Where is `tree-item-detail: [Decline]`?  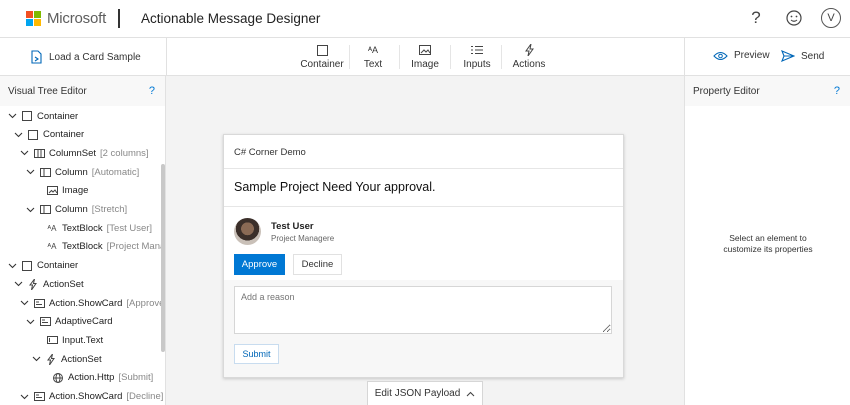 tree-item-detail: [Decline] is located at coordinates (145, 396).